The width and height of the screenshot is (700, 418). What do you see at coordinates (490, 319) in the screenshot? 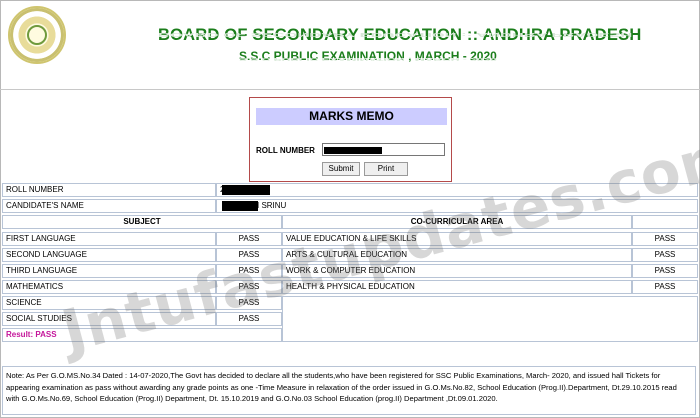
I see `empty-area` at bounding box center [490, 319].